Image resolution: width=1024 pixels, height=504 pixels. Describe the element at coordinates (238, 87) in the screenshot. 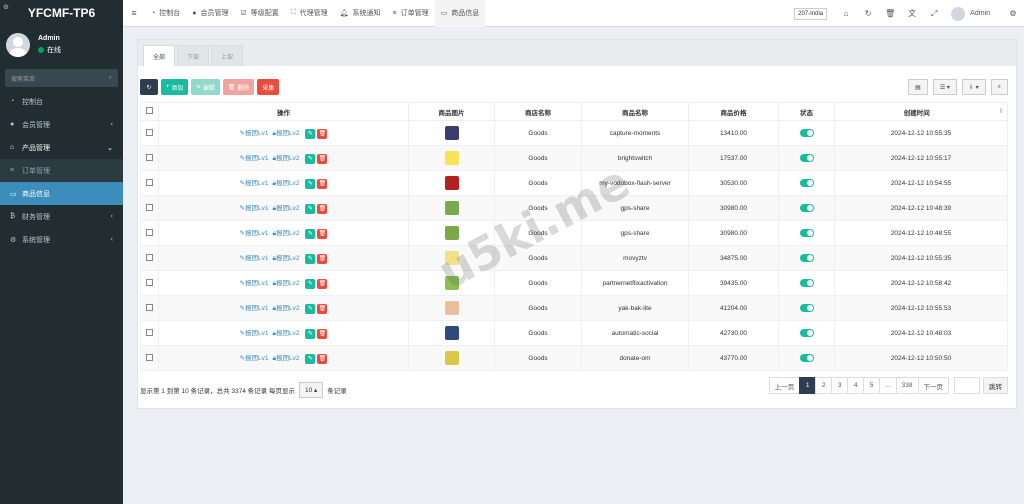

I see `delete-button: 🗑︎ 删除` at that location.